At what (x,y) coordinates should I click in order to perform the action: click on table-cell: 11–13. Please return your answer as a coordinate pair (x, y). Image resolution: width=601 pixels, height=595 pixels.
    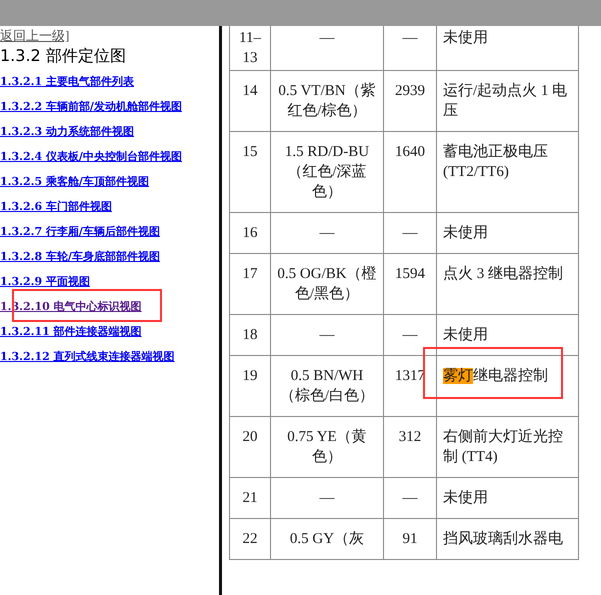
    Looking at the image, I should click on (250, 48).